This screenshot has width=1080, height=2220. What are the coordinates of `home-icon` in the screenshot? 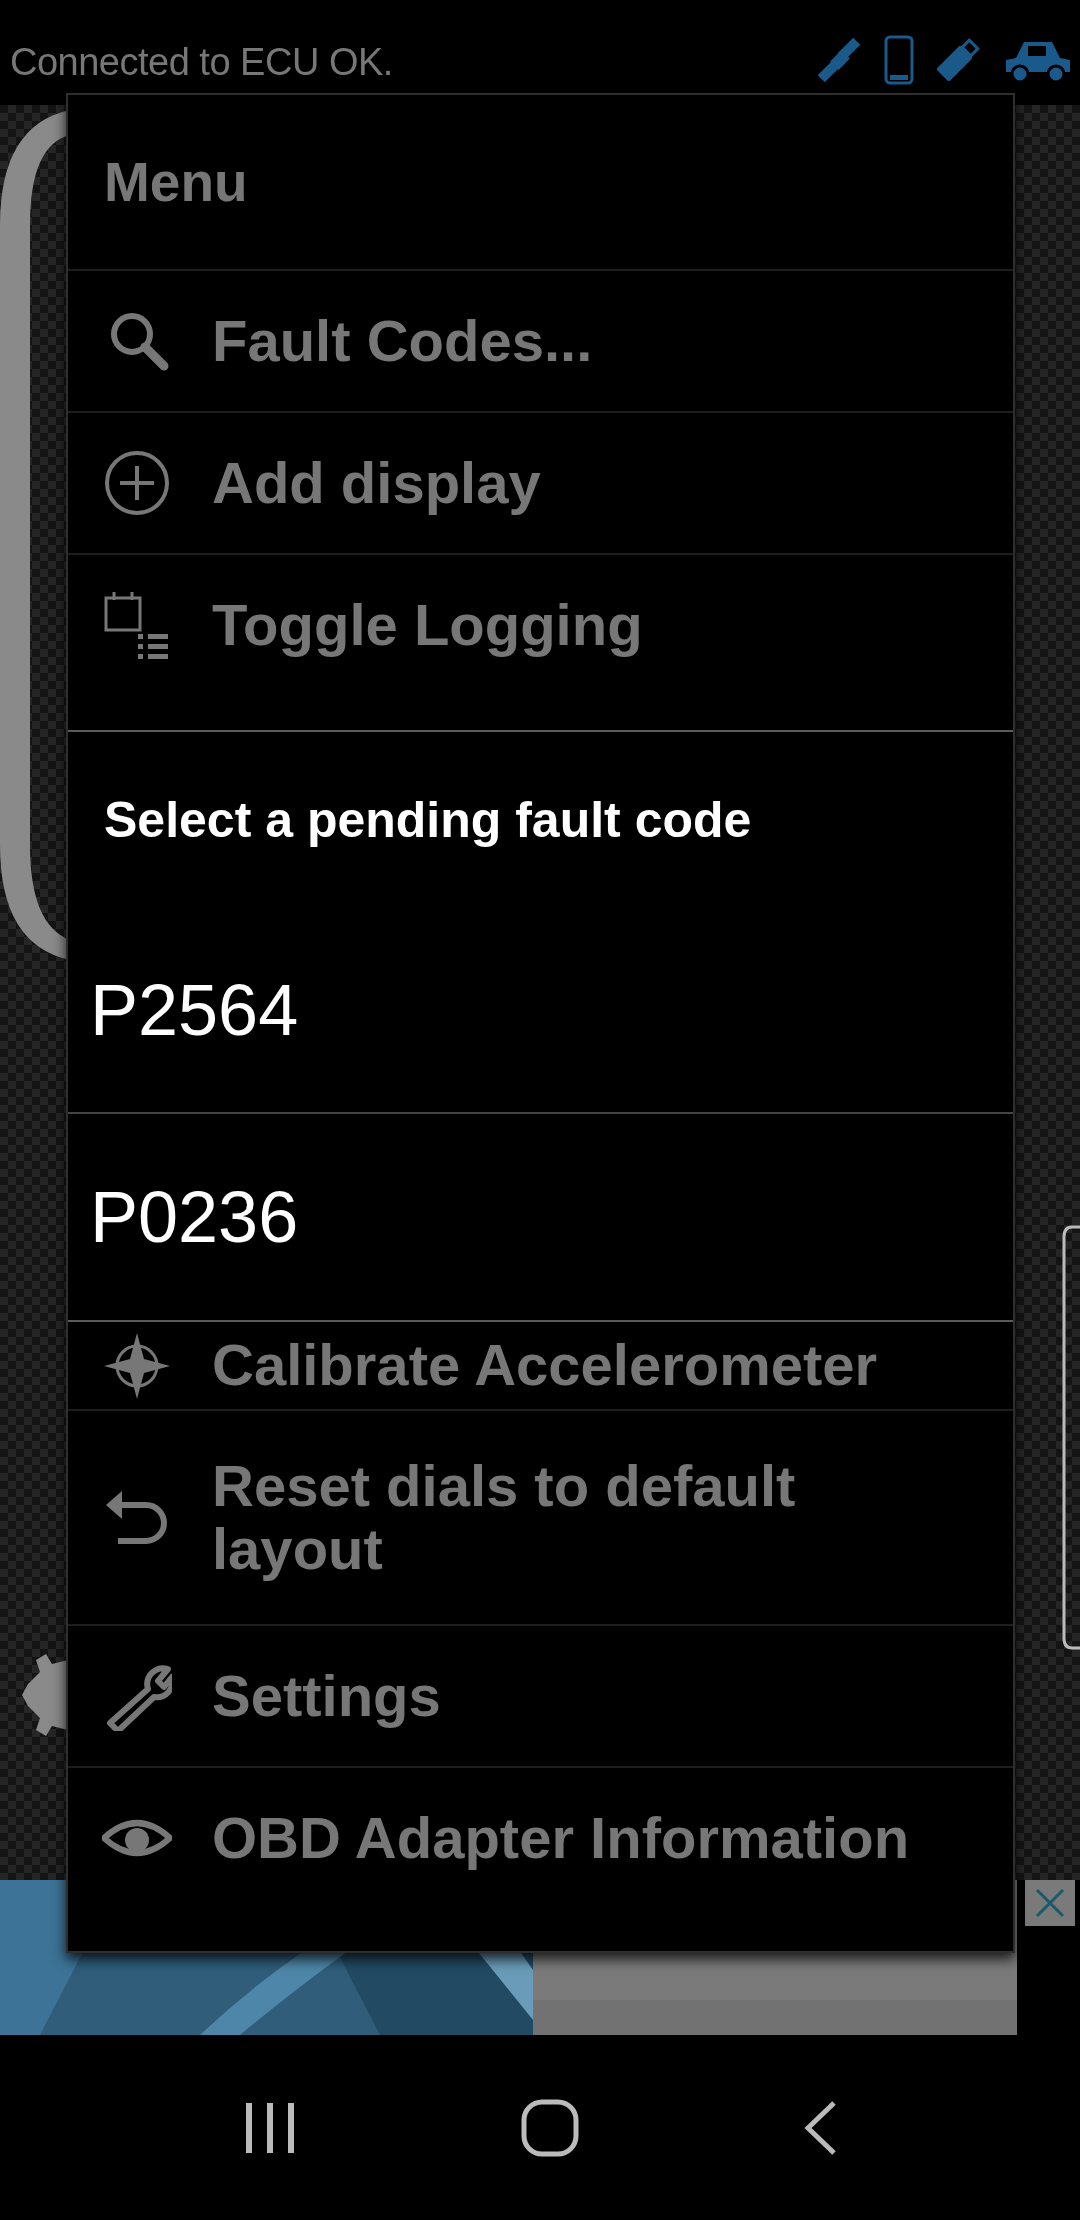 It's located at (550, 2127).